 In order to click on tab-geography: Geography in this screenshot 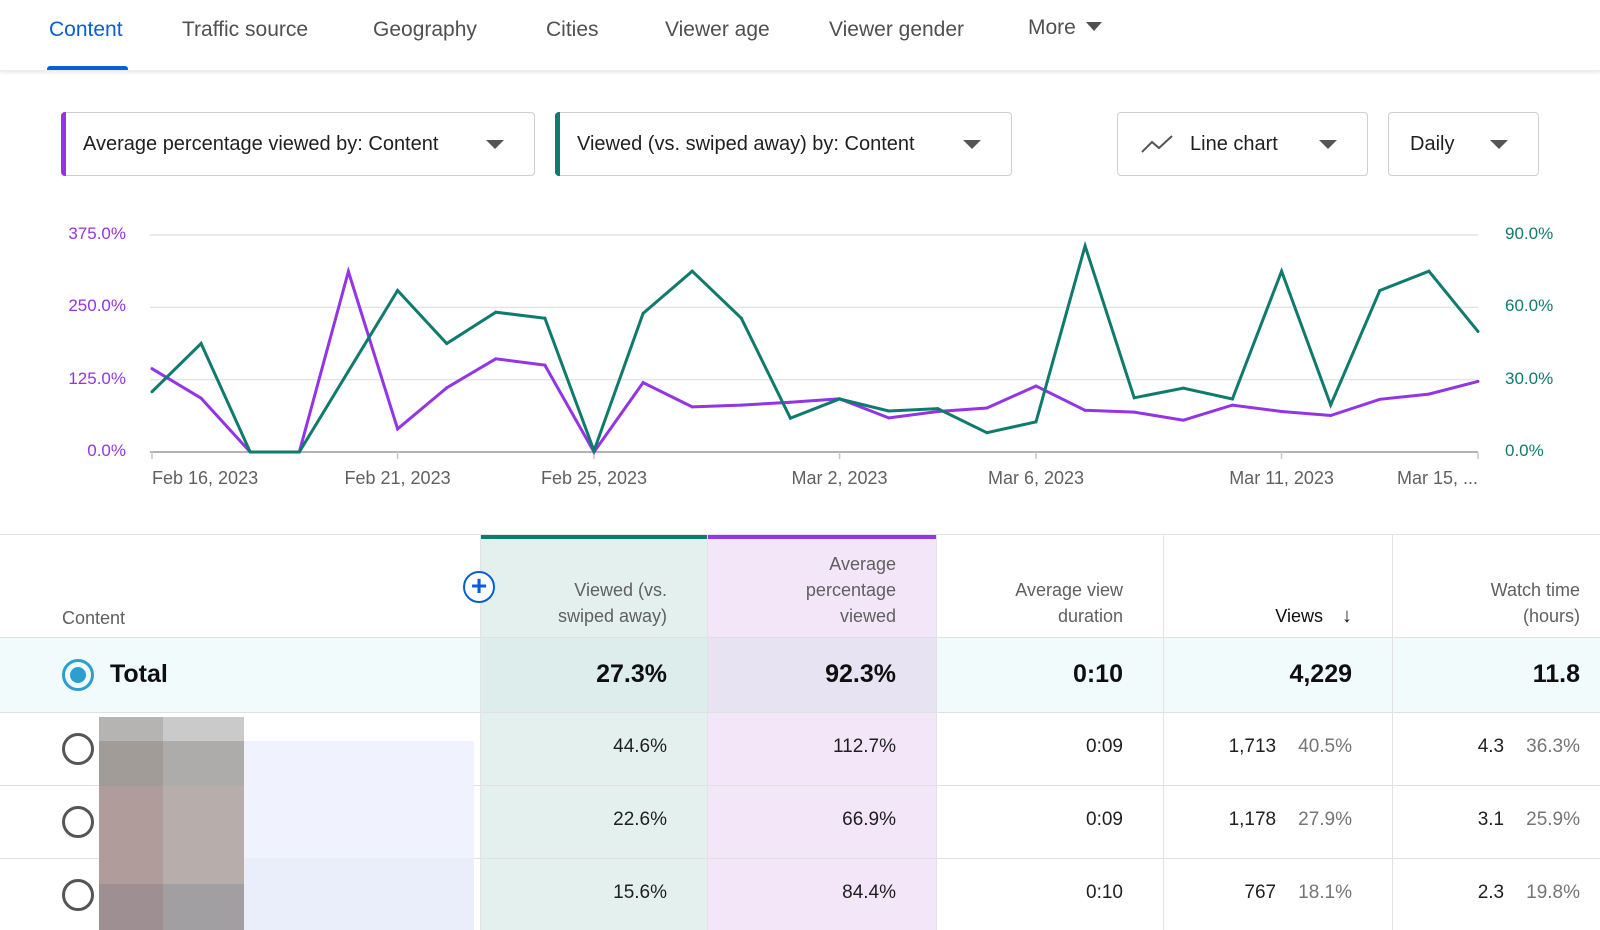, I will do `click(425, 30)`.